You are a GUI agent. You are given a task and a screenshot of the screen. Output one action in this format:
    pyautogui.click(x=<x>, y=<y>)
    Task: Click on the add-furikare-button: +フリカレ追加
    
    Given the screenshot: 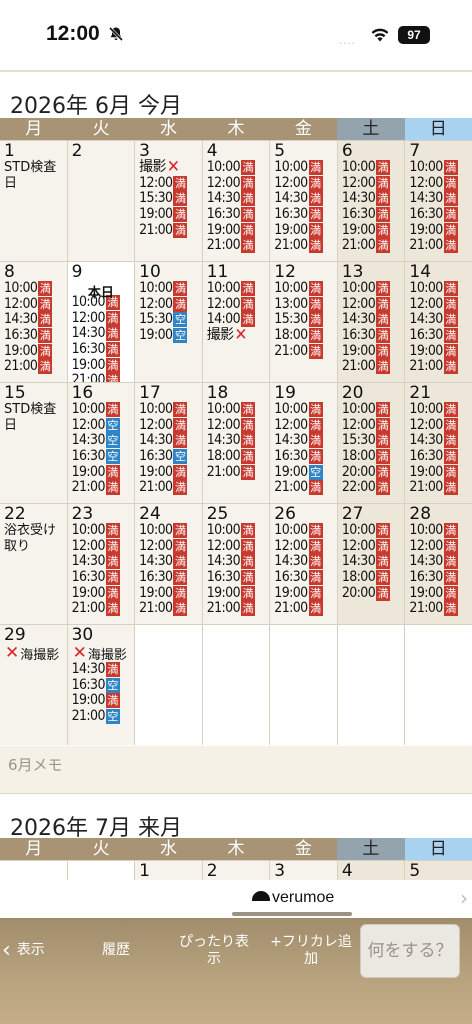 What is the action you would take?
    pyautogui.click(x=311, y=951)
    